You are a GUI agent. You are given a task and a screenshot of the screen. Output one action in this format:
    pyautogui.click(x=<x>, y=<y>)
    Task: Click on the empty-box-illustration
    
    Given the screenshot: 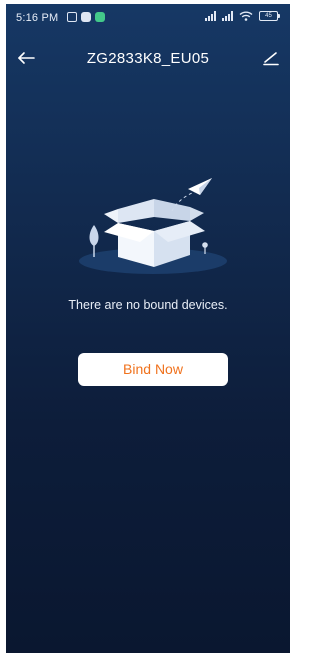 What is the action you would take?
    pyautogui.click(x=153, y=226)
    